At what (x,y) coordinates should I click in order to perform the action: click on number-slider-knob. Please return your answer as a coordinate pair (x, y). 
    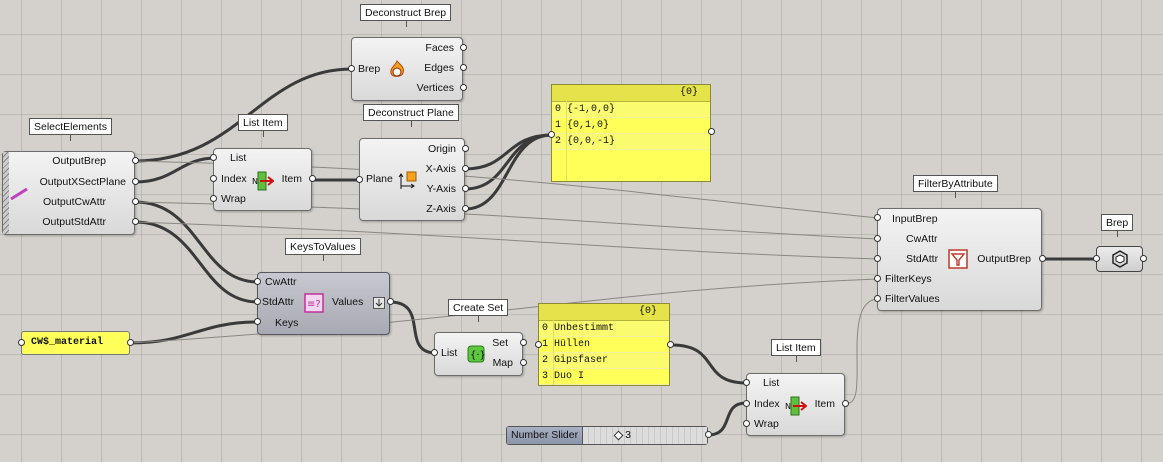
    Looking at the image, I should click on (618, 435).